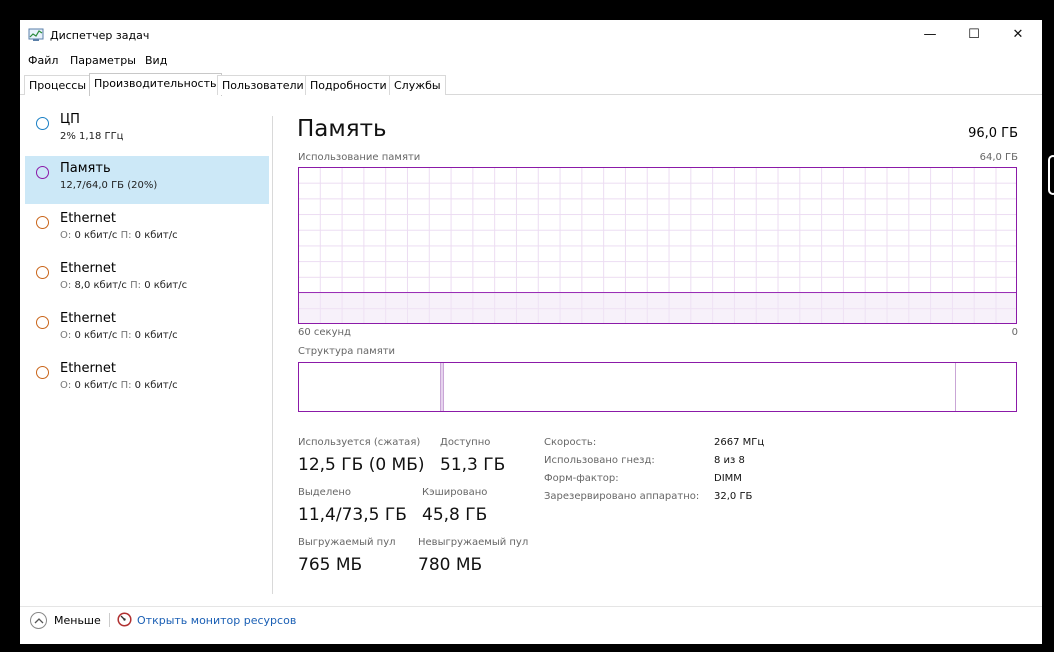 This screenshot has height=652, width=1054. What do you see at coordinates (728, 478) in the screenshot?
I see `form-factor-value: DIMM` at bounding box center [728, 478].